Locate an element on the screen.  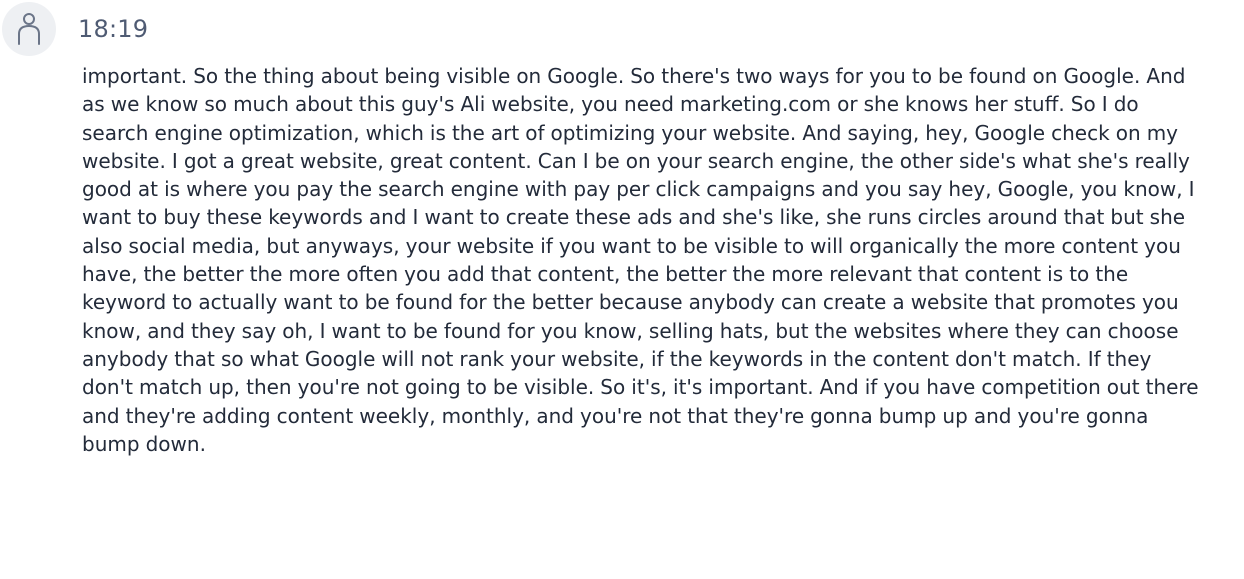
speaker-avatar is located at coordinates (29, 29).